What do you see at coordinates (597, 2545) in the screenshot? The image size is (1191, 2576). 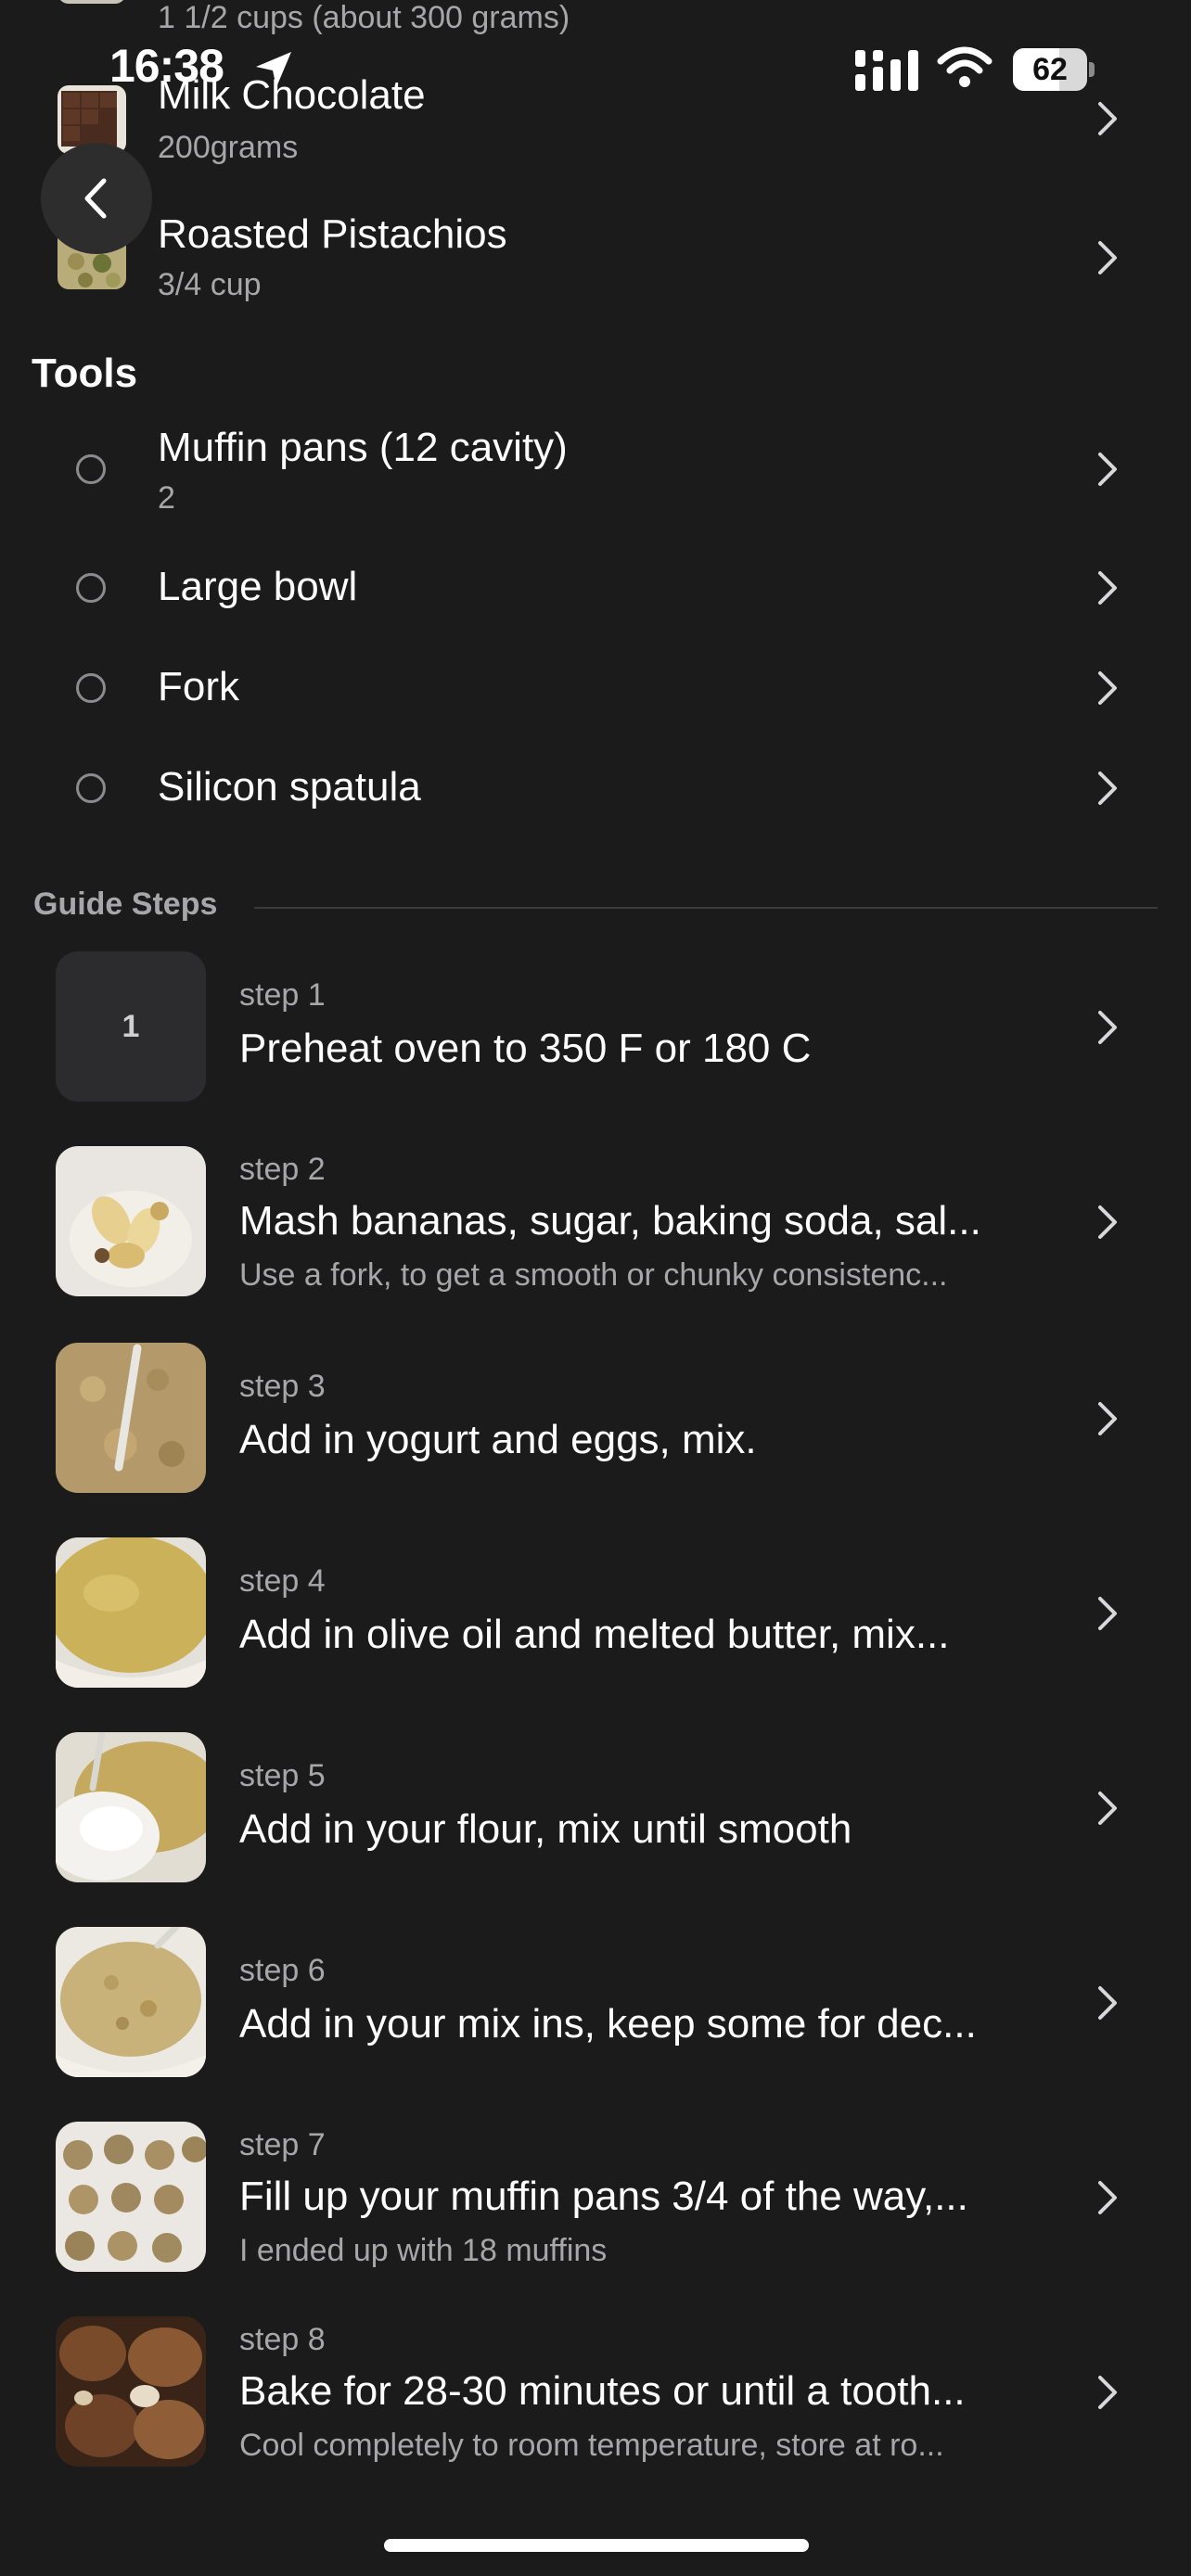 I see `home-indicator` at bounding box center [597, 2545].